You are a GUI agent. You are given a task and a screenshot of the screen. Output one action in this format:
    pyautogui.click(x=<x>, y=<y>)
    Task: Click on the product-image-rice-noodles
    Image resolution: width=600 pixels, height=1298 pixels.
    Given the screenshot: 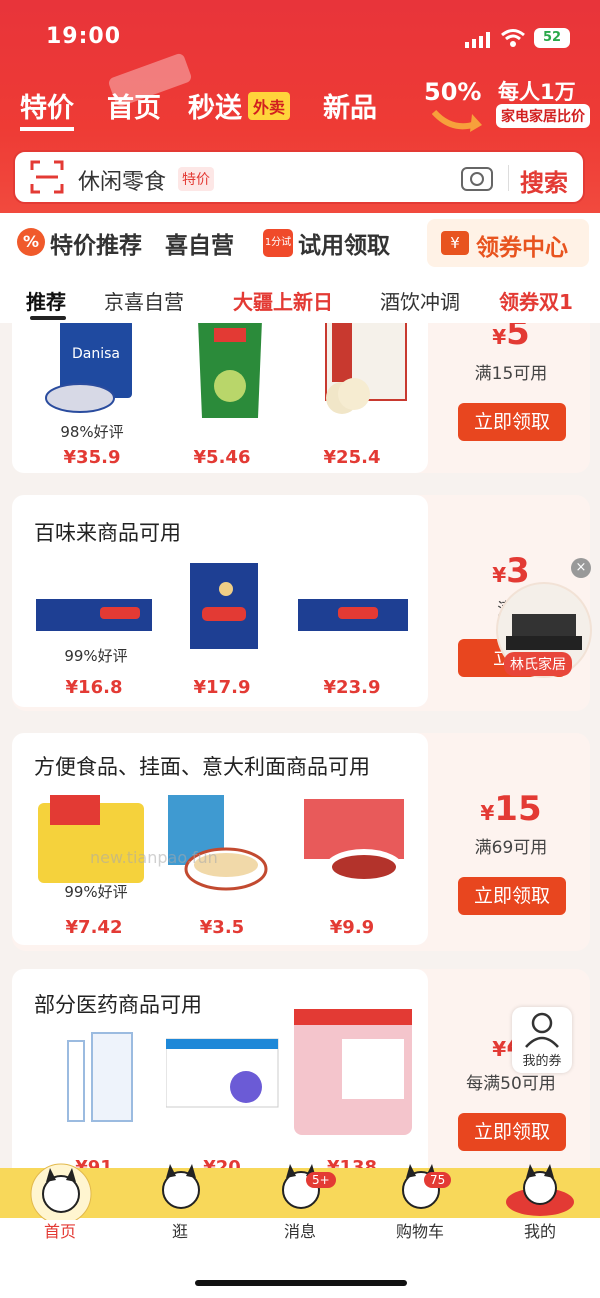 What is the action you would take?
    pyautogui.click(x=218, y=845)
    